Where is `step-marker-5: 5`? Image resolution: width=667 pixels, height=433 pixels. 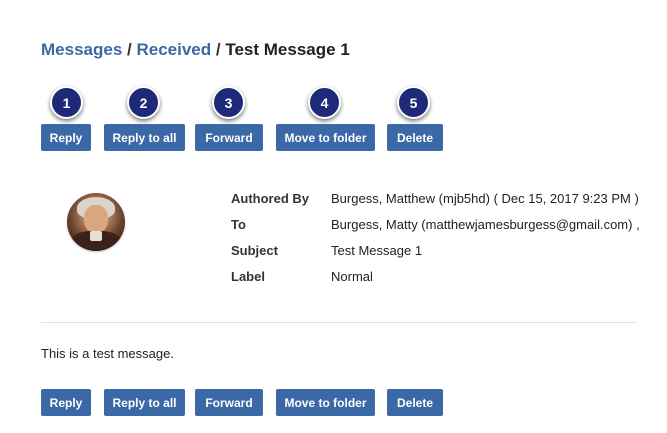 step-marker-5: 5 is located at coordinates (413, 102).